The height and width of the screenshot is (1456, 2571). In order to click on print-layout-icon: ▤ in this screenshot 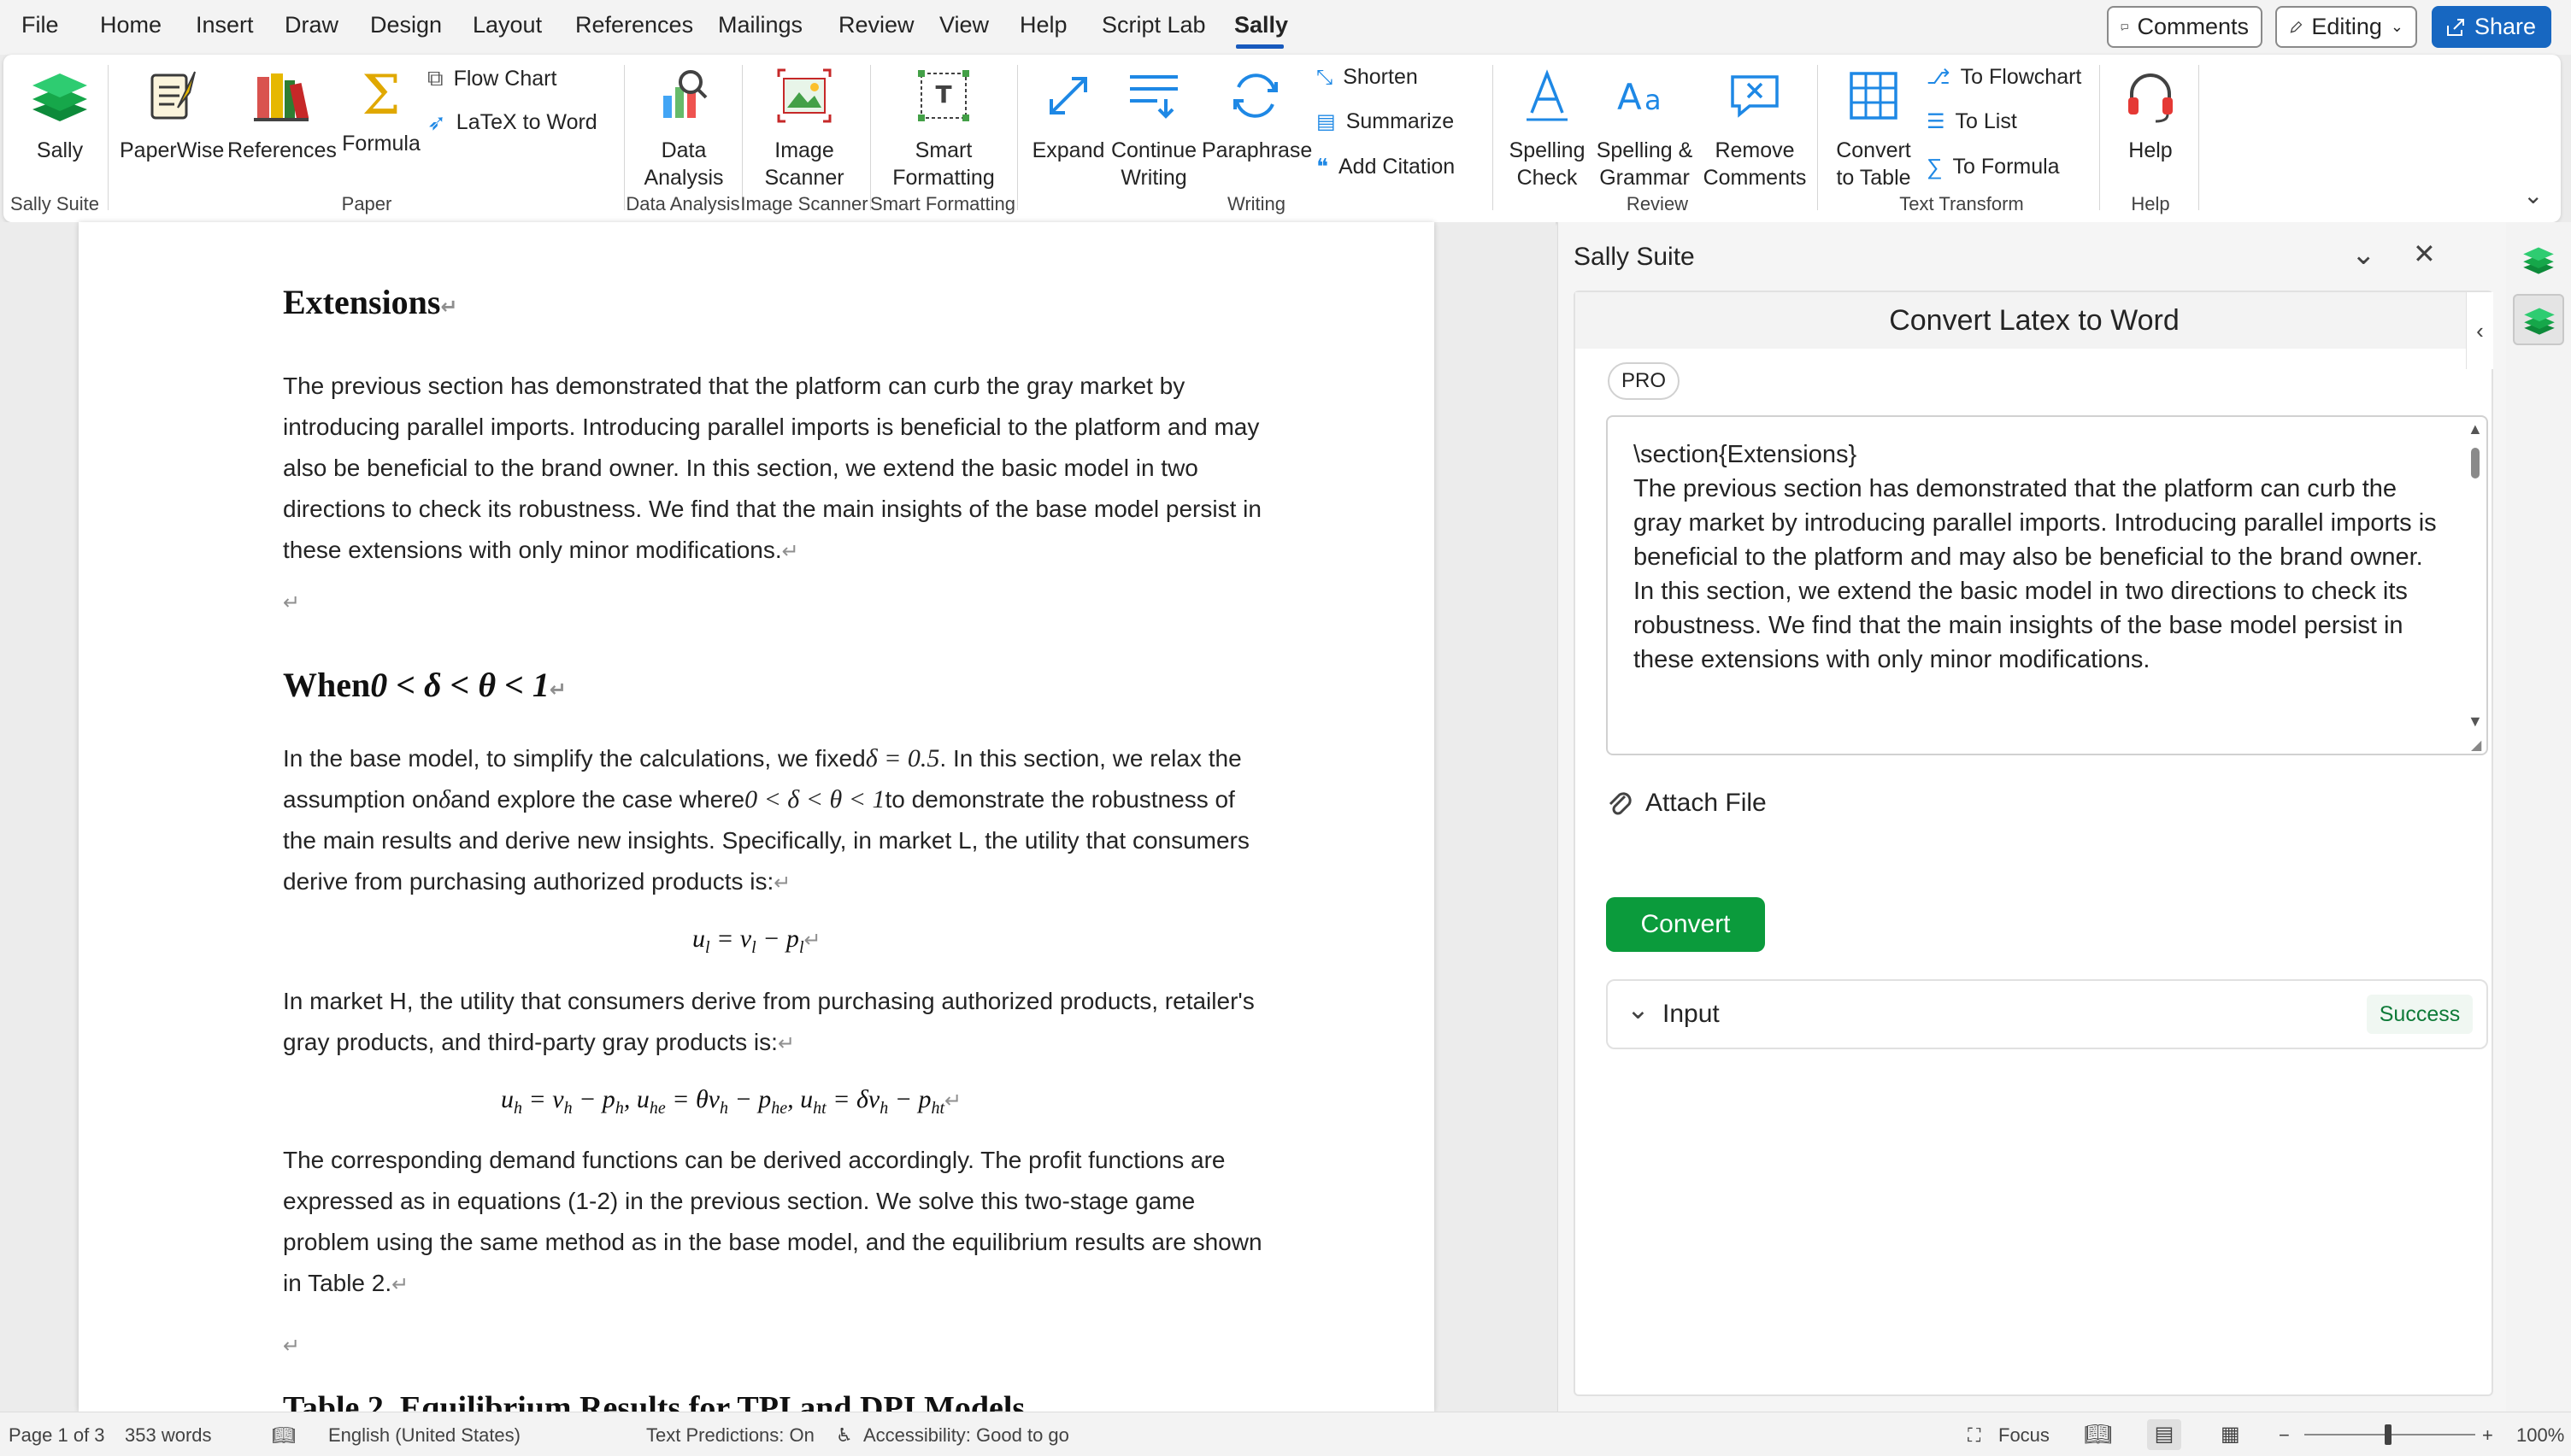, I will do `click(2164, 1434)`.